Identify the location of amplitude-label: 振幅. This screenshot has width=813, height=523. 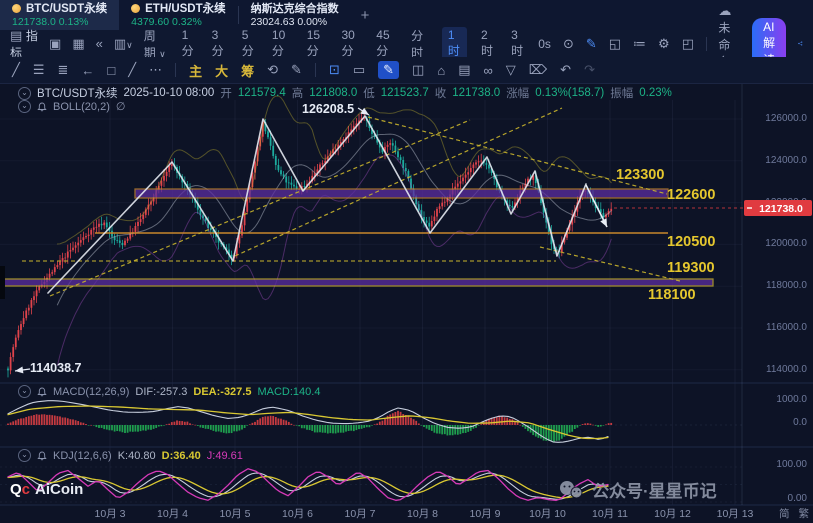
(622, 94).